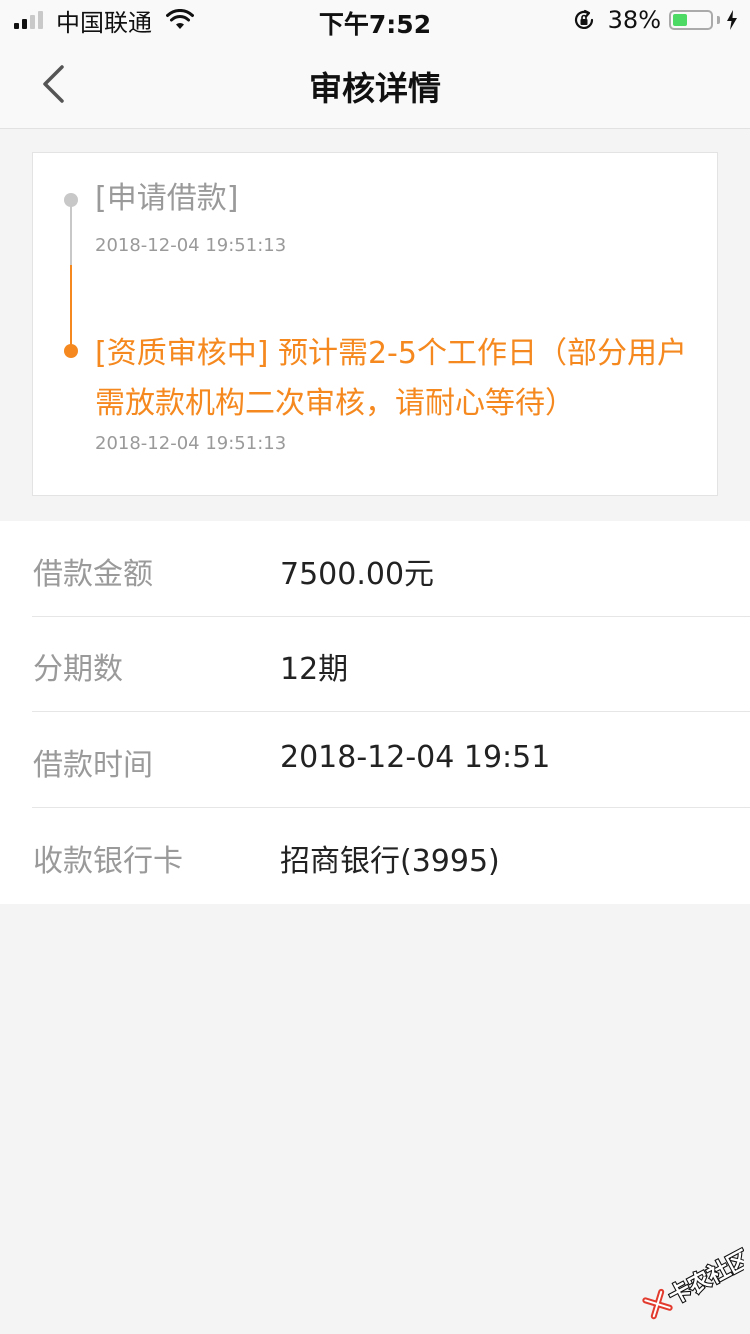 Image resolution: width=750 pixels, height=1334 pixels. I want to click on rotation-lock-icon, so click(583, 19).